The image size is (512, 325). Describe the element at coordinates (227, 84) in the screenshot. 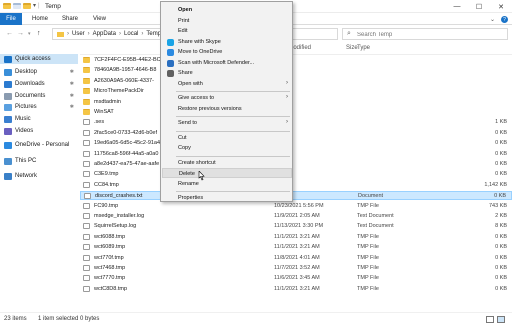

I see `menu-item-open-with: Open with ›` at that location.